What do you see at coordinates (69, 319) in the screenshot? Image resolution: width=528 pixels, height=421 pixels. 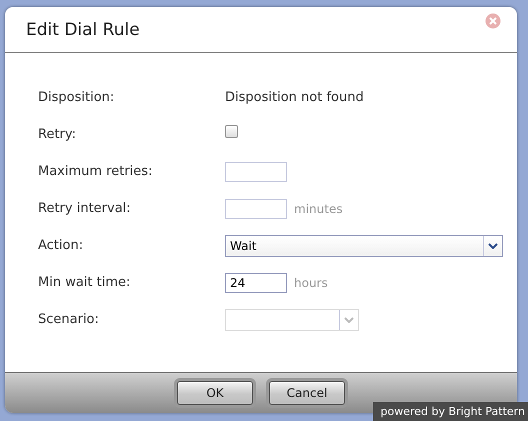 I see `field-label: Scenario:` at bounding box center [69, 319].